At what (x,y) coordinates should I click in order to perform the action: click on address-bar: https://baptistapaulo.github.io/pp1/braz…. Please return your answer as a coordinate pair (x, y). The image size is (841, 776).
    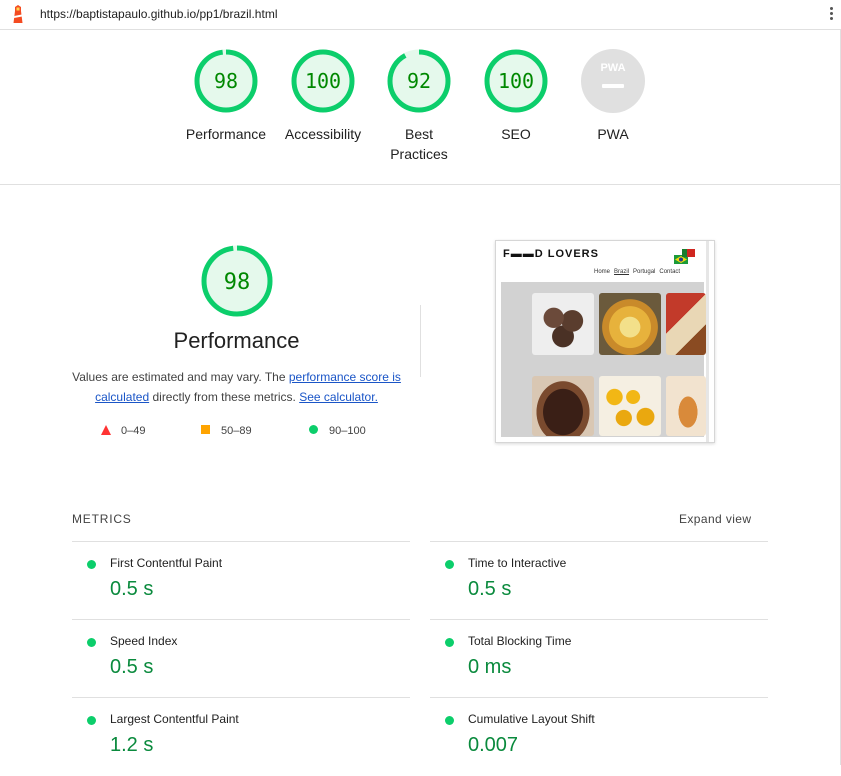
    Looking at the image, I should click on (420, 15).